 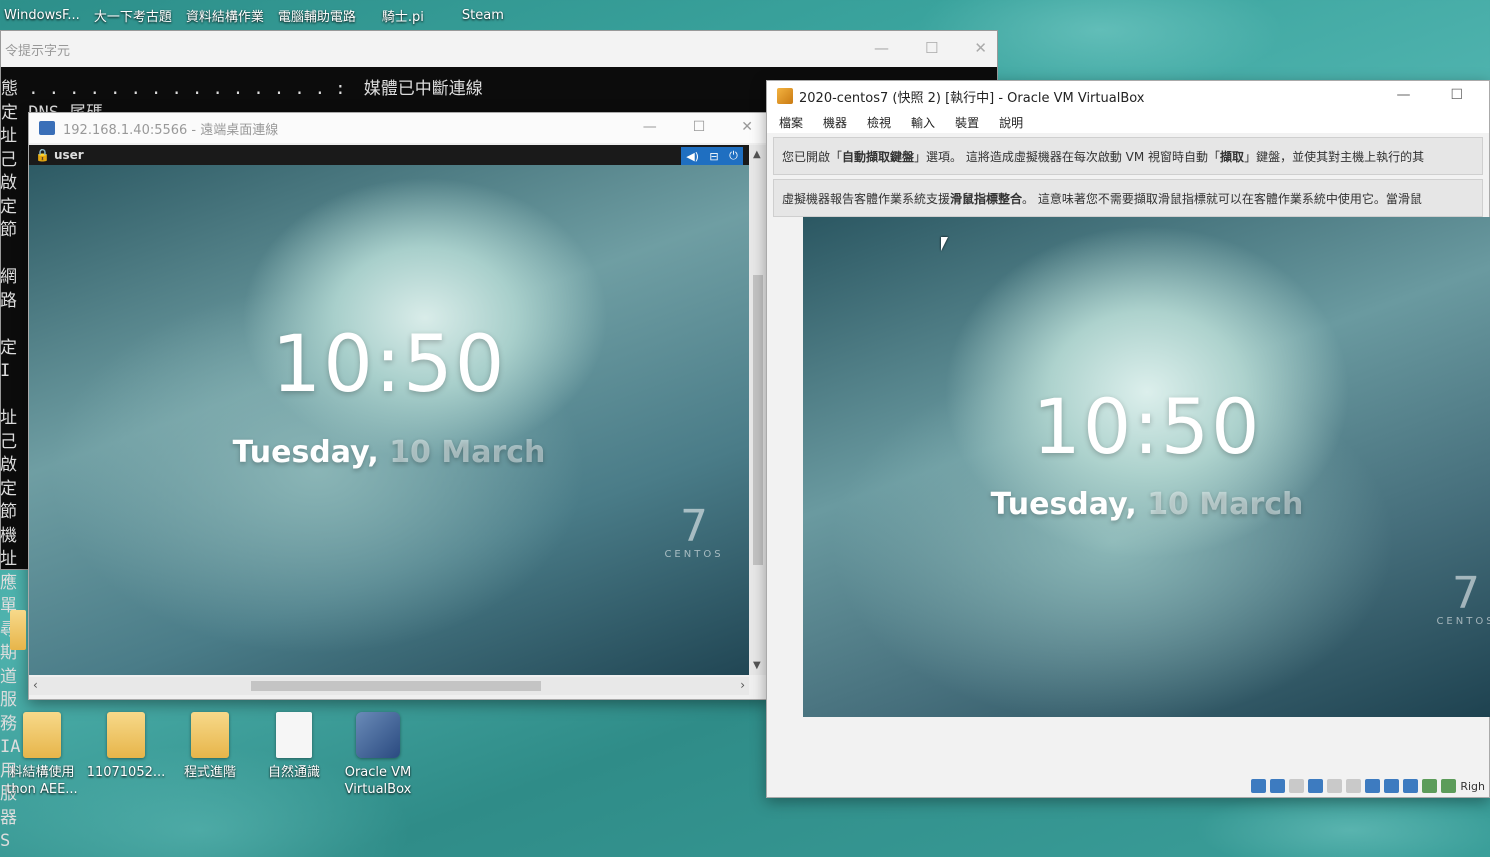 I want to click on desktop-icon: 自然通識, so click(x=294, y=755).